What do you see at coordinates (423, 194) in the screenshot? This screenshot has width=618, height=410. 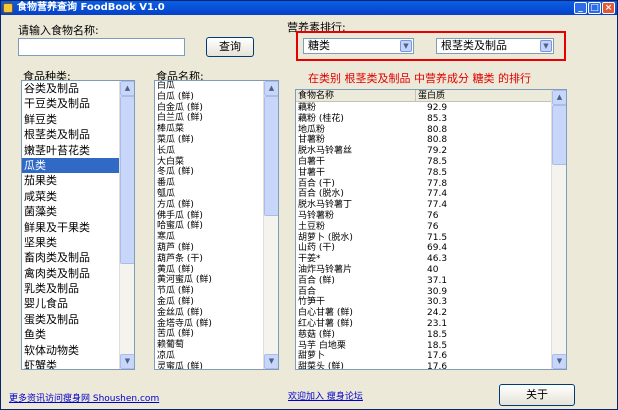 I see `table-row: 百合 (脱水) 77.4` at bounding box center [423, 194].